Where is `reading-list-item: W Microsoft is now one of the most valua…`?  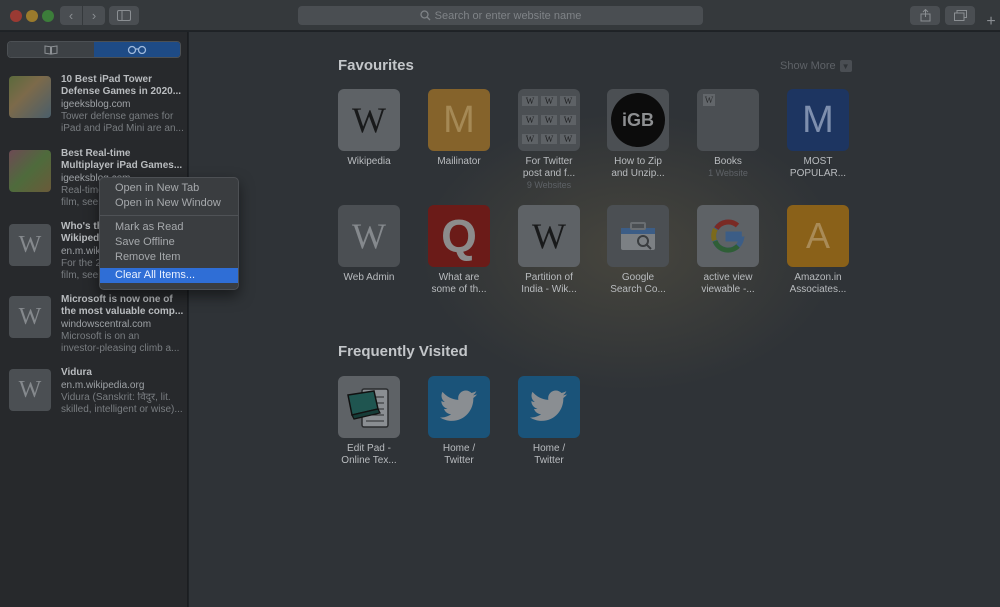
reading-list-item: W Microsoft is now one of the most valua… is located at coordinates (95, 324).